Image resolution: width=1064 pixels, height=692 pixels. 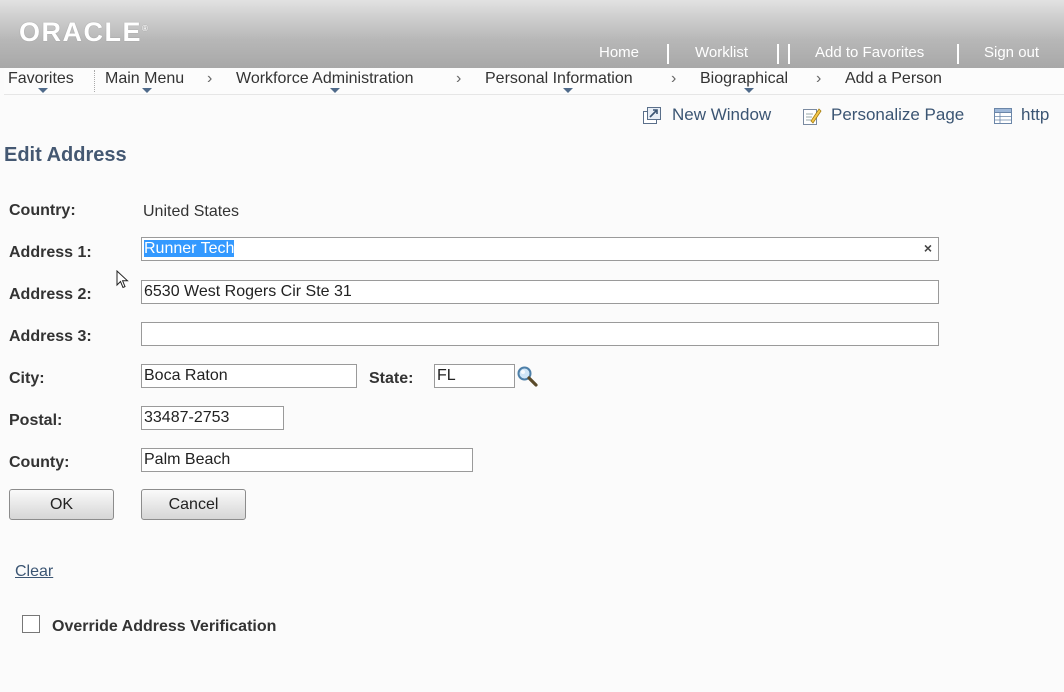 What do you see at coordinates (898, 114) in the screenshot?
I see `personalize-page-label: Personalize Page` at bounding box center [898, 114].